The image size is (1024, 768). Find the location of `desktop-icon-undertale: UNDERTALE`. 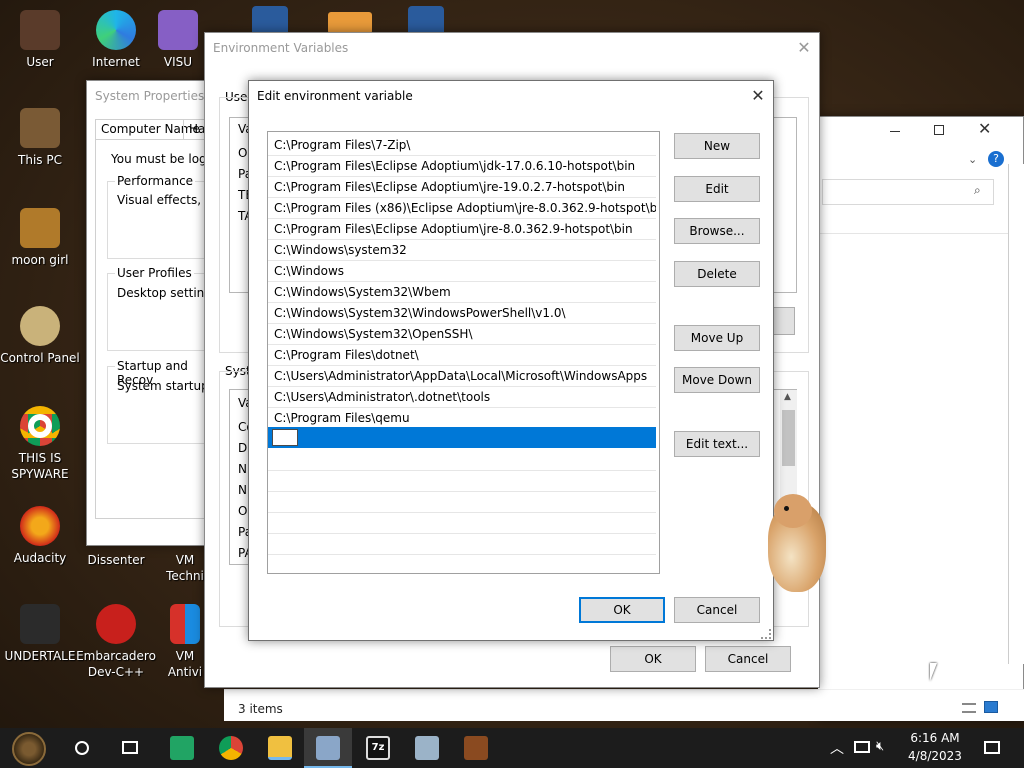

desktop-icon-undertale: UNDERTALE is located at coordinates (40, 634).